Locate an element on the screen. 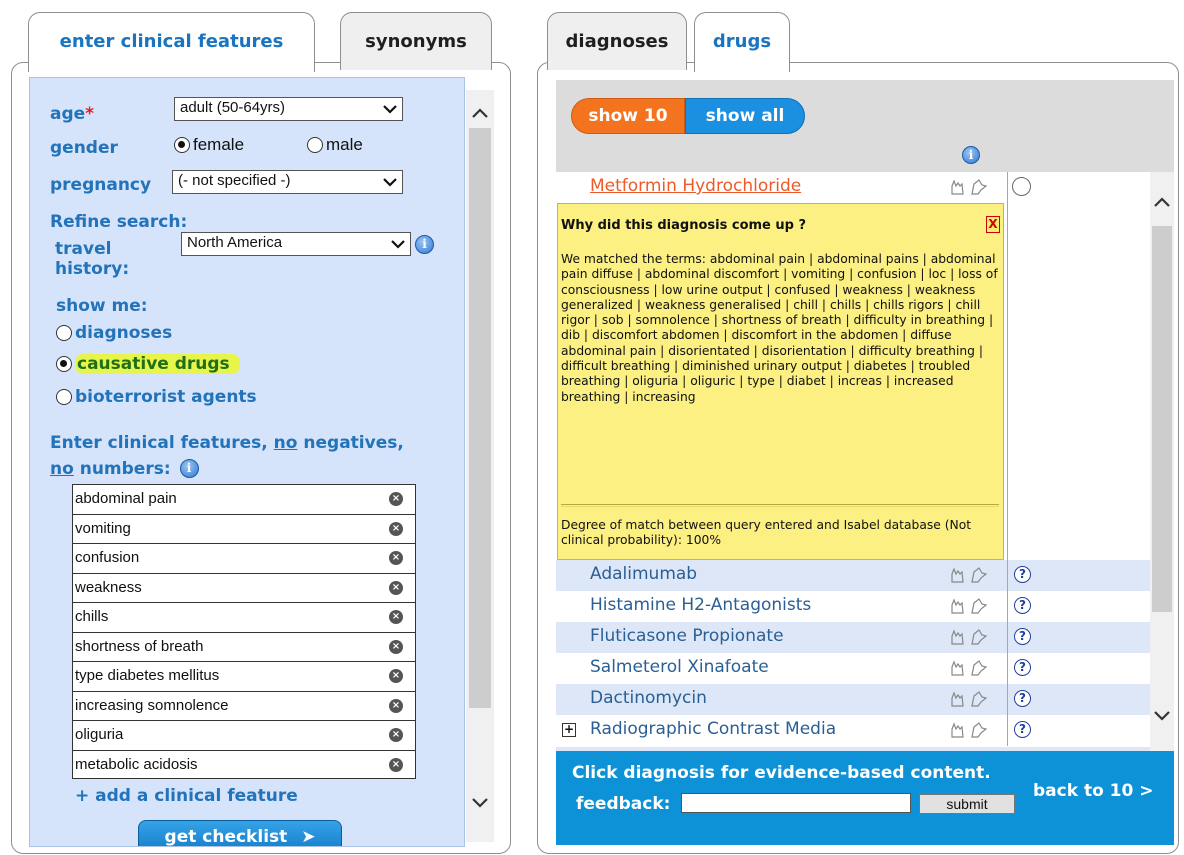 This screenshot has width=1184, height=855. show-me-label: show me: is located at coordinates (102, 306).